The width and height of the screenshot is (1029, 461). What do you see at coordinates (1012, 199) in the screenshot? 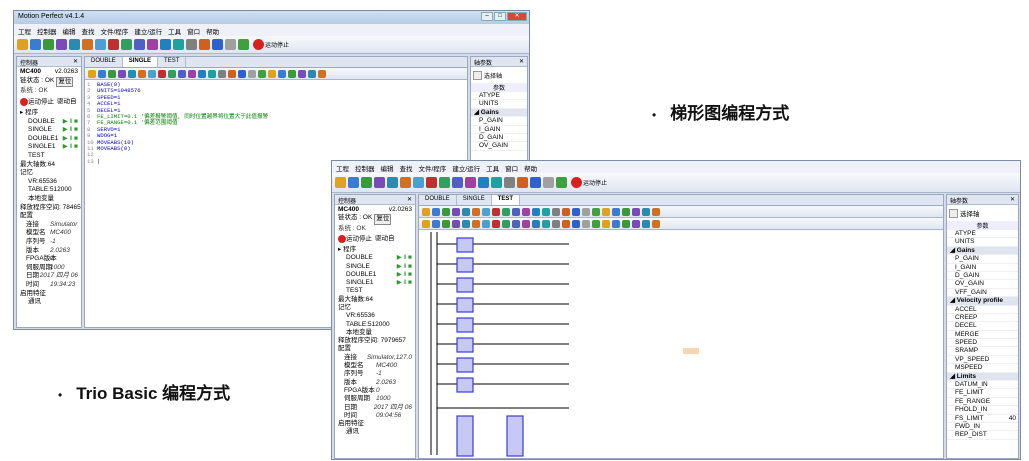
I see `panel-close-icon: ✕` at bounding box center [1012, 199].